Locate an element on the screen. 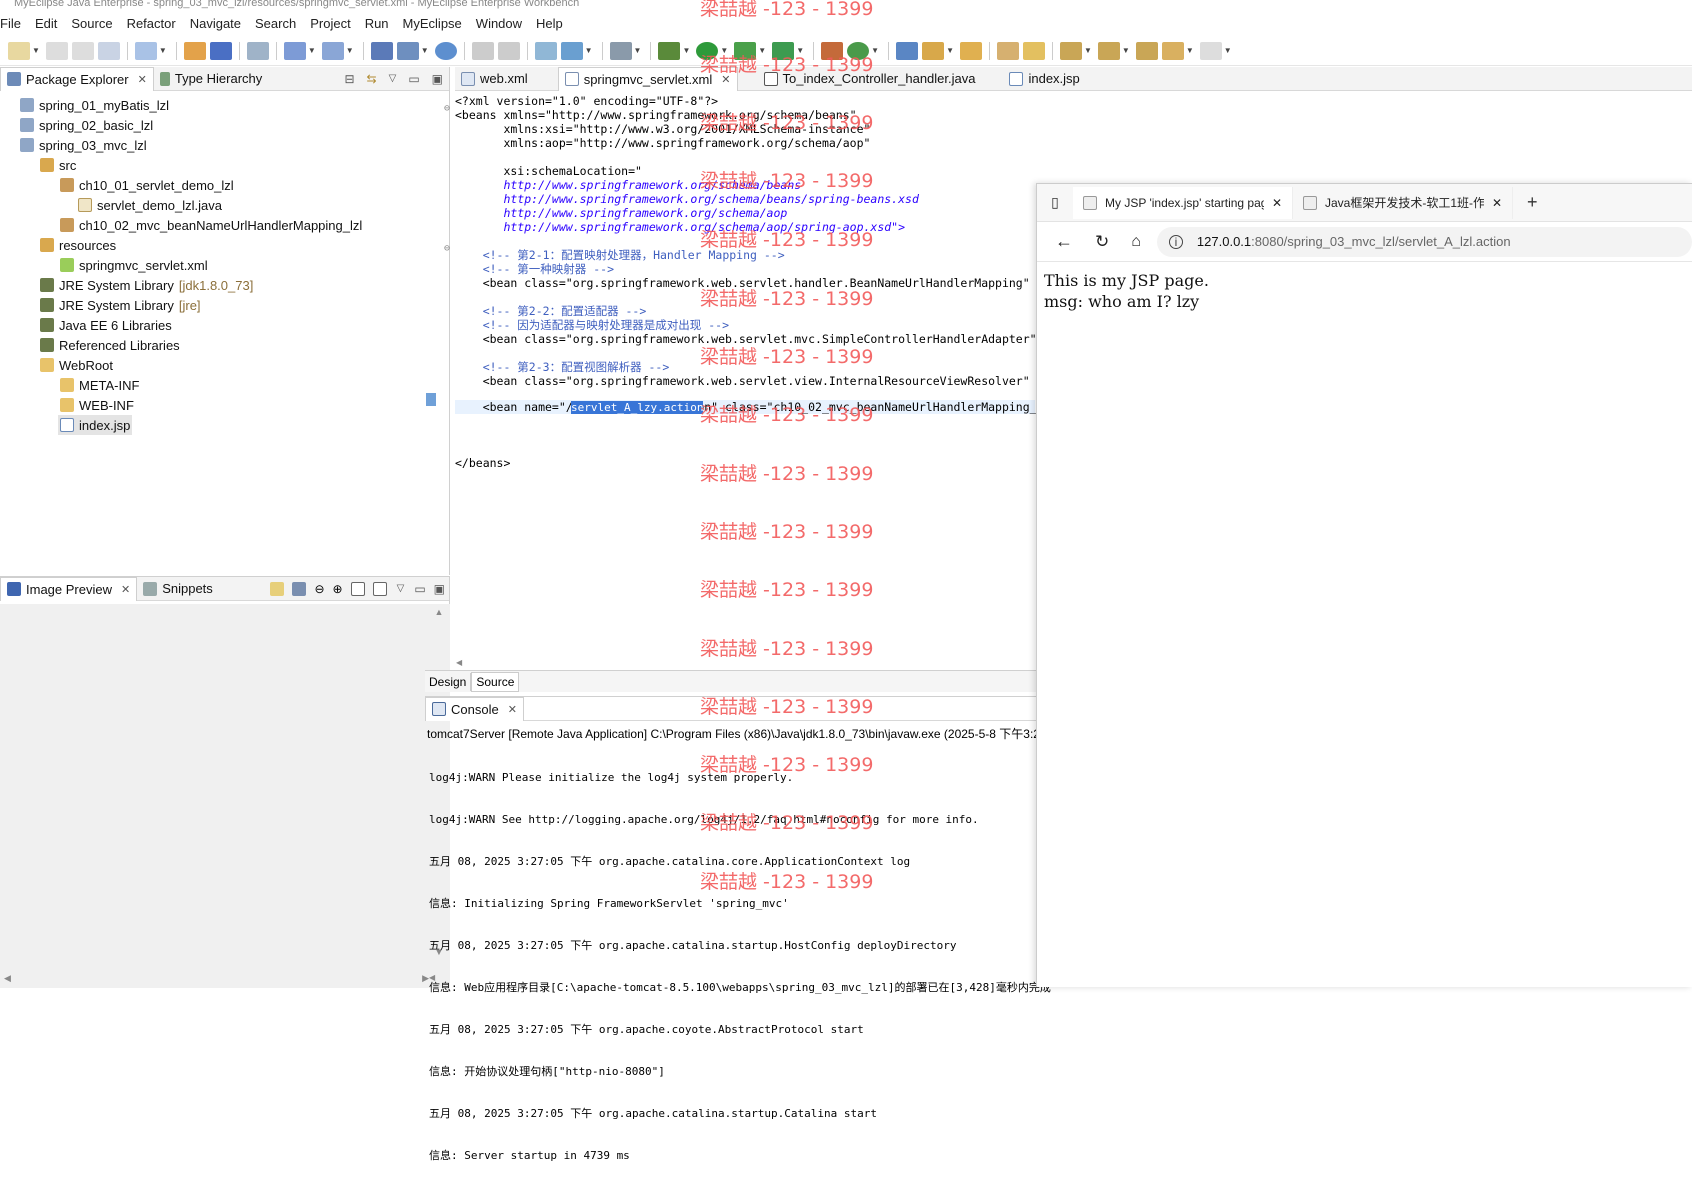  save-all-icon is located at coordinates (82, 50).